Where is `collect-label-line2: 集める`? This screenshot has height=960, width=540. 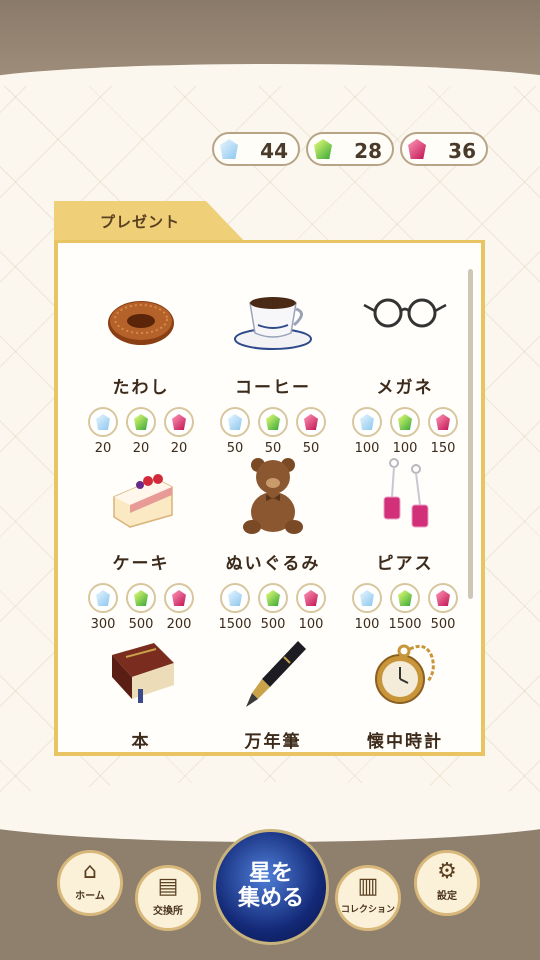
collect-label-line2: 集める is located at coordinates (270, 898).